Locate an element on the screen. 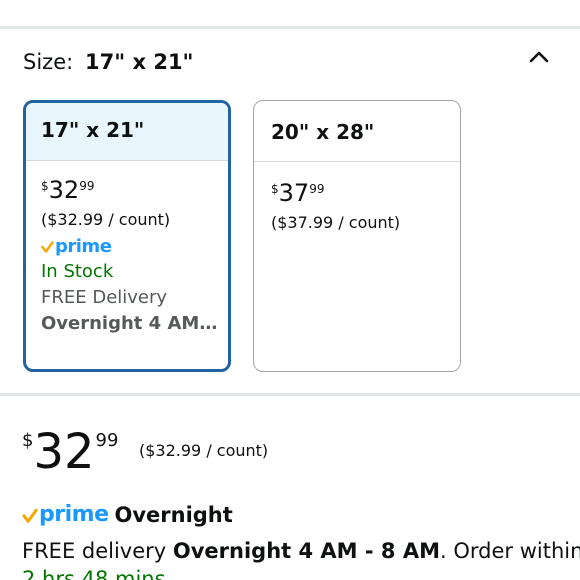 Image resolution: width=580 pixels, height=580 pixels. delivery-prefix: FREE delivery is located at coordinates (97, 551).